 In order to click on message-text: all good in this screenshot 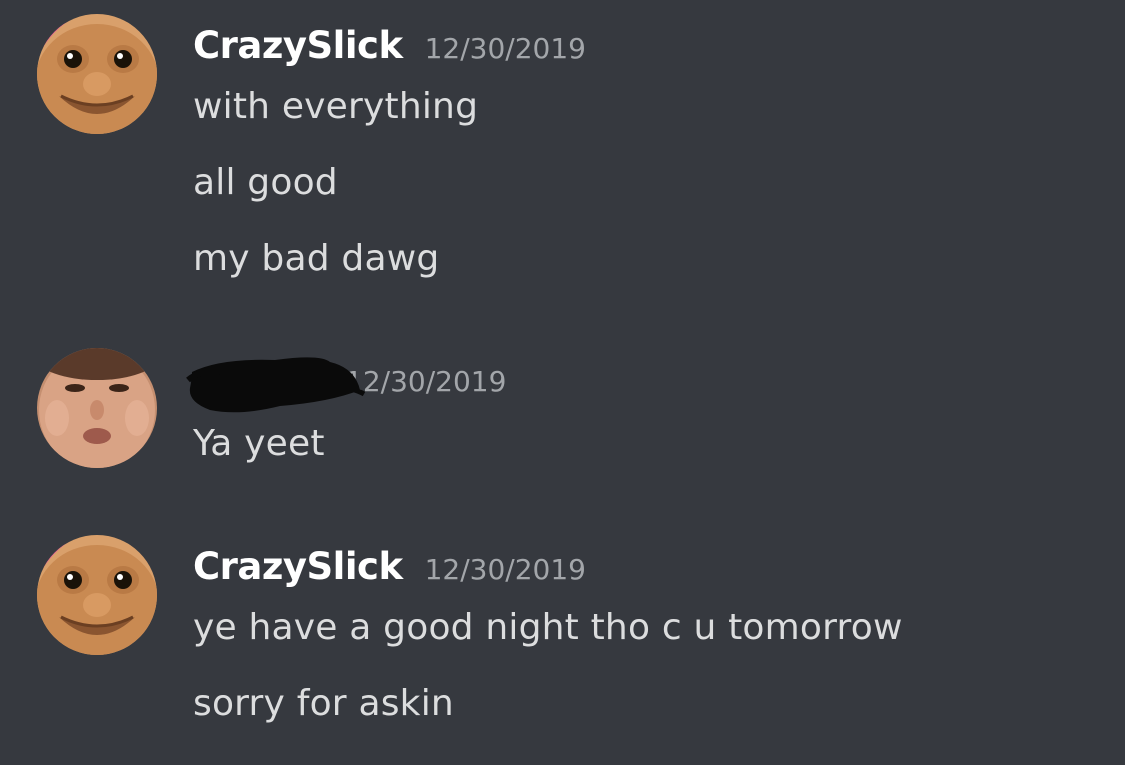, I will do `click(265, 182)`.